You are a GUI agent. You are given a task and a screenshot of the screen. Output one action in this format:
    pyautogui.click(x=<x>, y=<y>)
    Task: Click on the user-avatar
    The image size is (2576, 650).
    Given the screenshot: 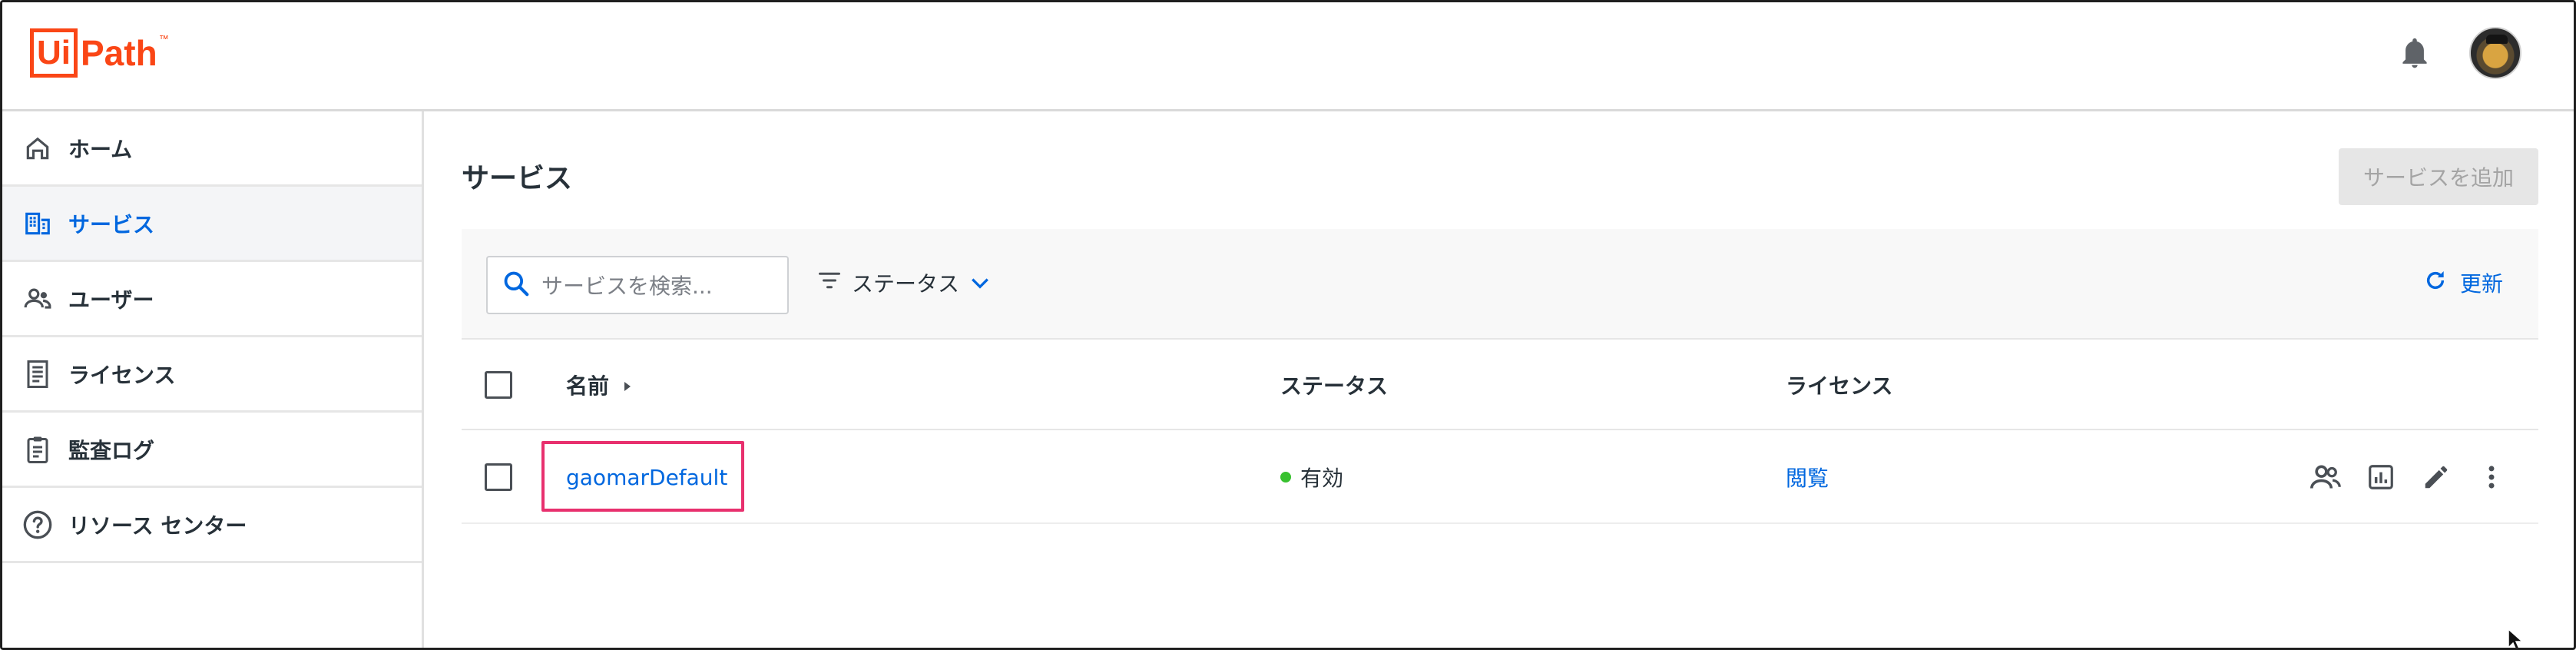 What is the action you would take?
    pyautogui.click(x=2495, y=53)
    